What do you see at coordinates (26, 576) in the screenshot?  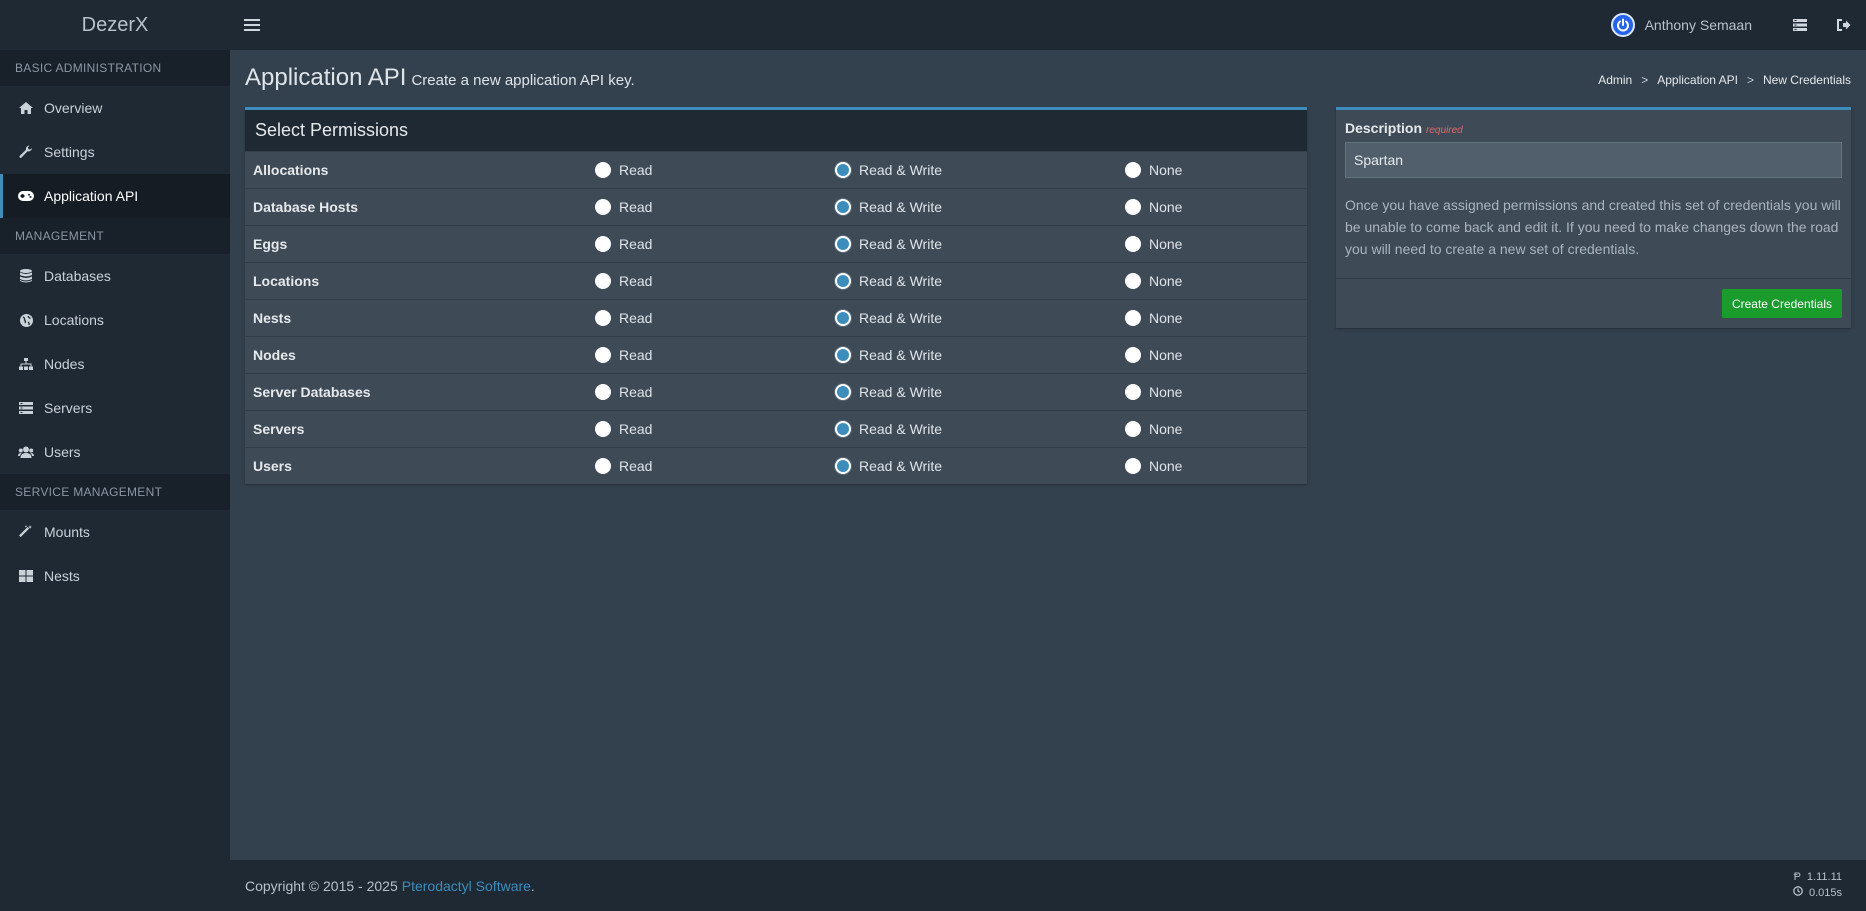 I see `th-large-icon` at bounding box center [26, 576].